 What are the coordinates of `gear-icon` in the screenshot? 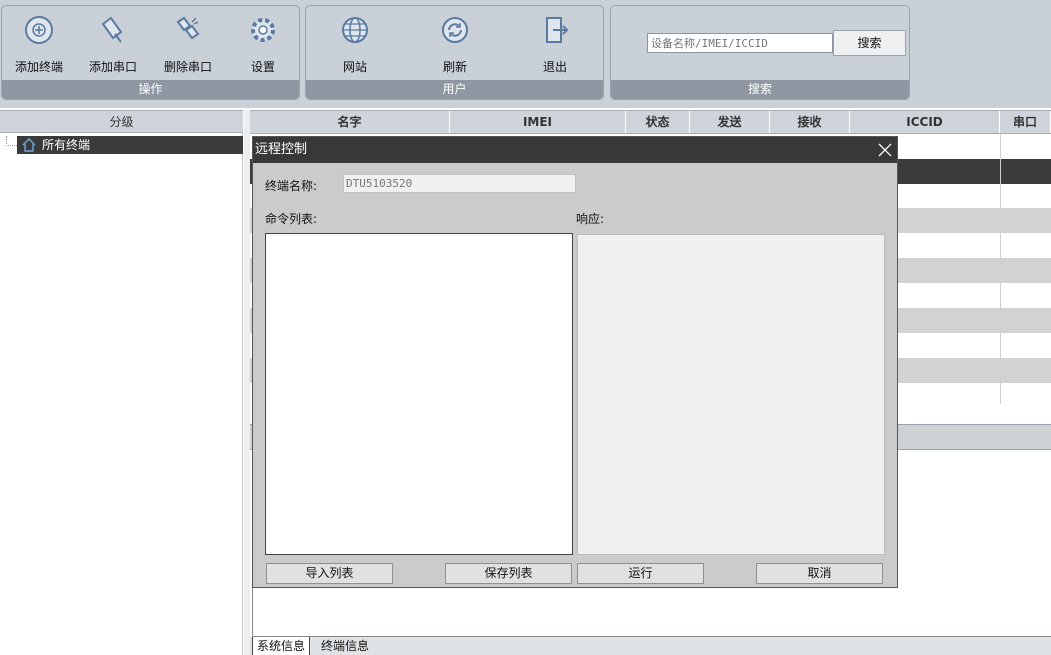 It's located at (263, 30).